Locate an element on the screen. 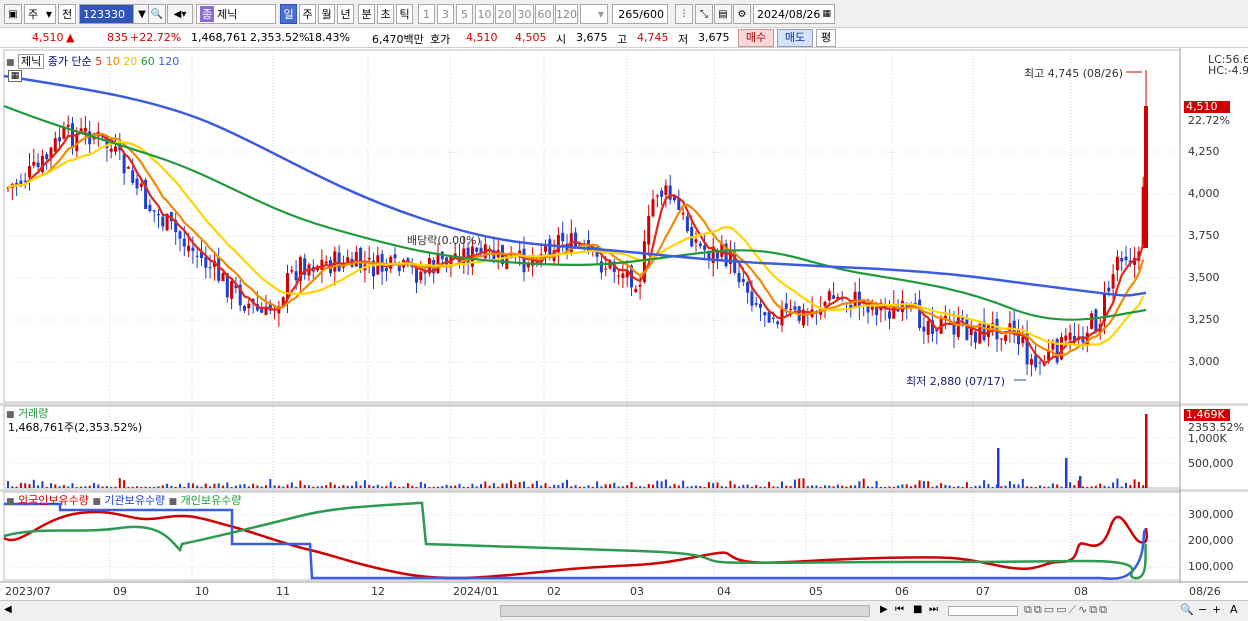 The width and height of the screenshot is (1248, 621). scroll-left-icon: ◀ is located at coordinates (8, 609).